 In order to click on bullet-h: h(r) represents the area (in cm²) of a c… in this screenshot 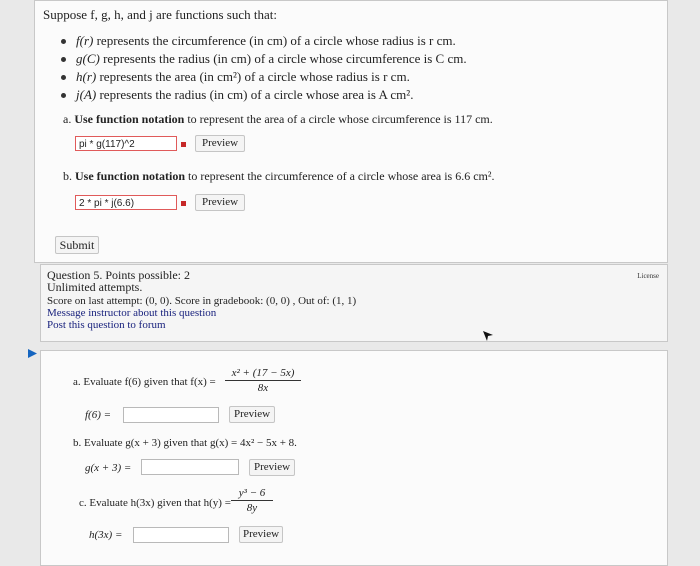, I will do `click(235, 77)`.